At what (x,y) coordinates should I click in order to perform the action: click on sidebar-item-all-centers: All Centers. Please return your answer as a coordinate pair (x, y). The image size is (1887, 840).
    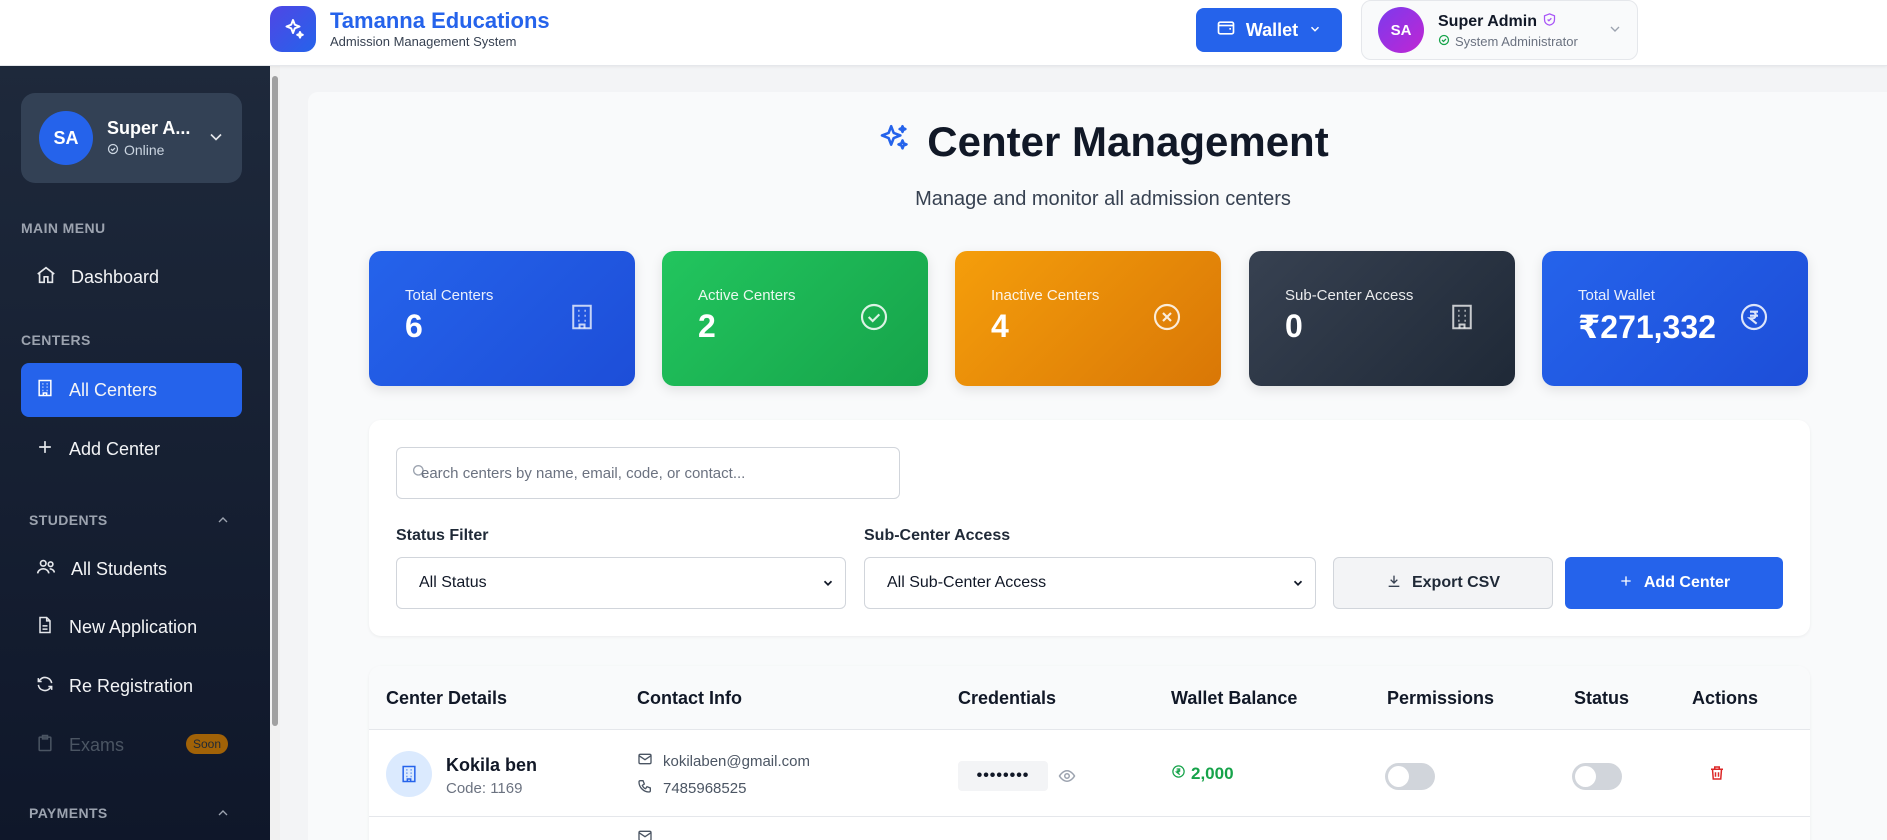
    Looking at the image, I should click on (131, 390).